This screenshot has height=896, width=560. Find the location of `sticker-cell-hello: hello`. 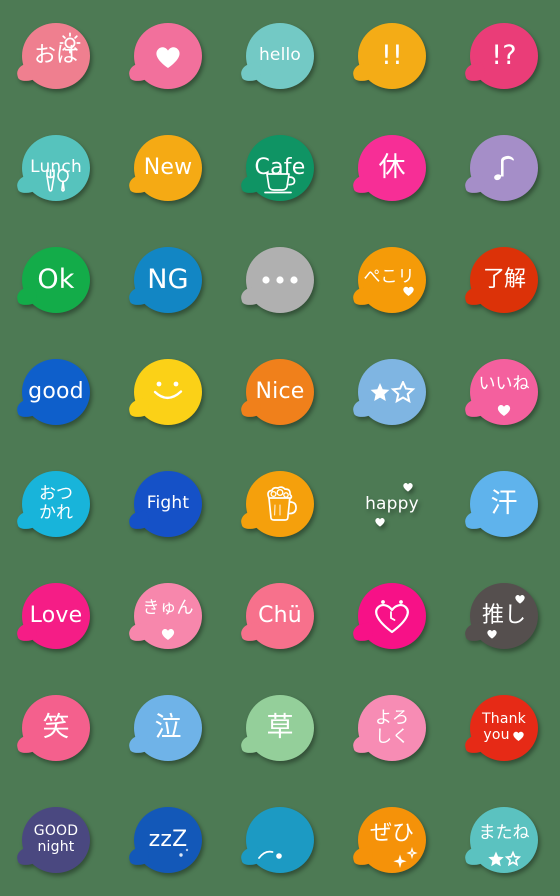

sticker-cell-hello: hello is located at coordinates (280, 56).